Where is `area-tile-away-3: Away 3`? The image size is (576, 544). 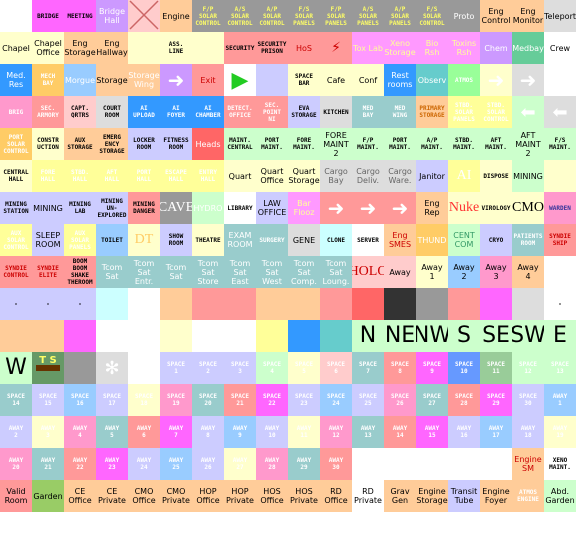 area-tile-away-3: Away 3 is located at coordinates (496, 272).